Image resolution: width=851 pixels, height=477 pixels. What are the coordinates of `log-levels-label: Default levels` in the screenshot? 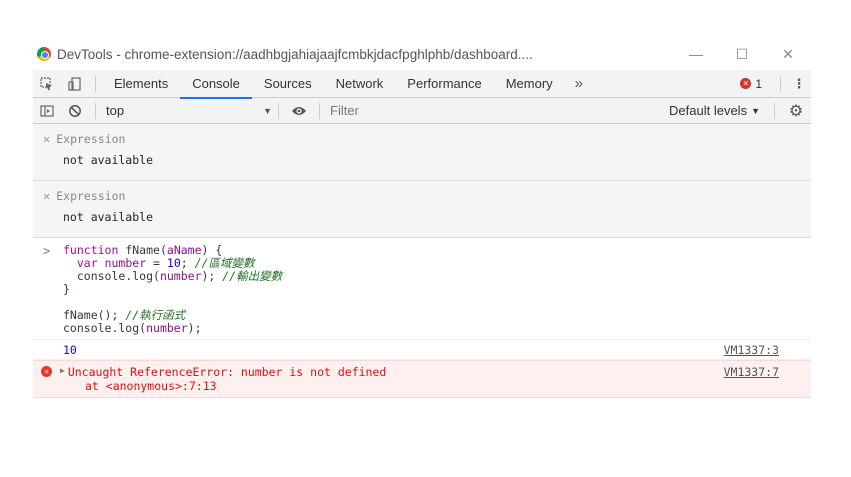 It's located at (708, 110).